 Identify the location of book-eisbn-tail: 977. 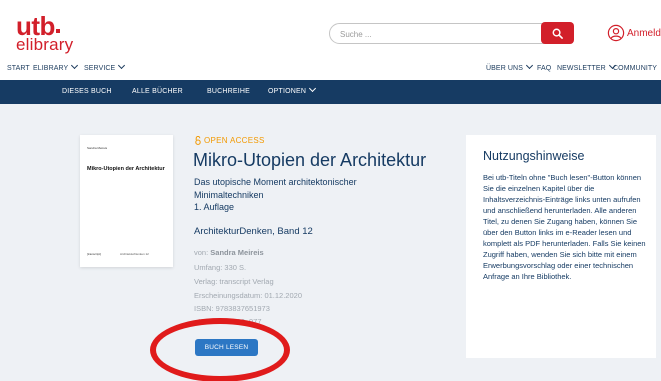
(255, 321).